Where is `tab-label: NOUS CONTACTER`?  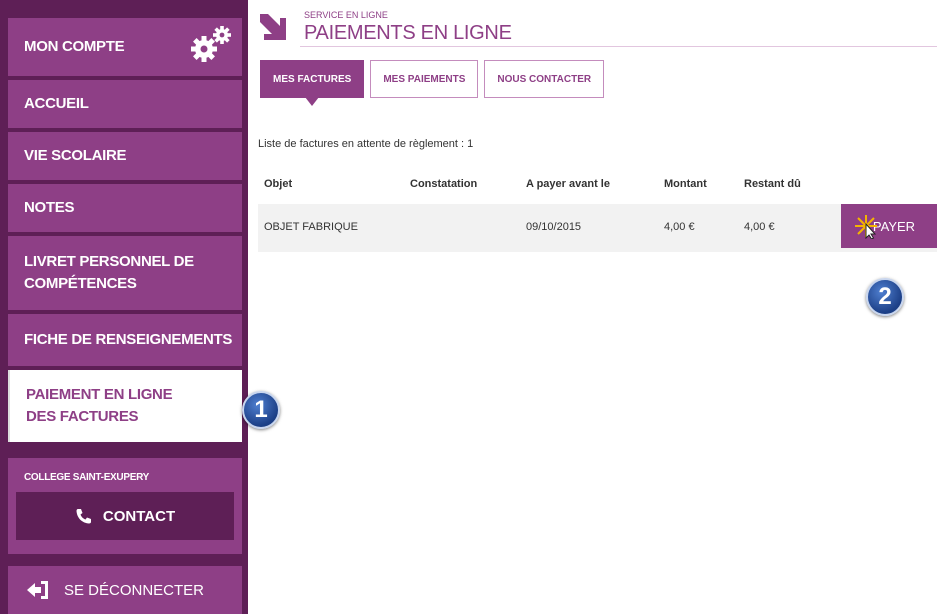
tab-label: NOUS CONTACTER is located at coordinates (544, 79).